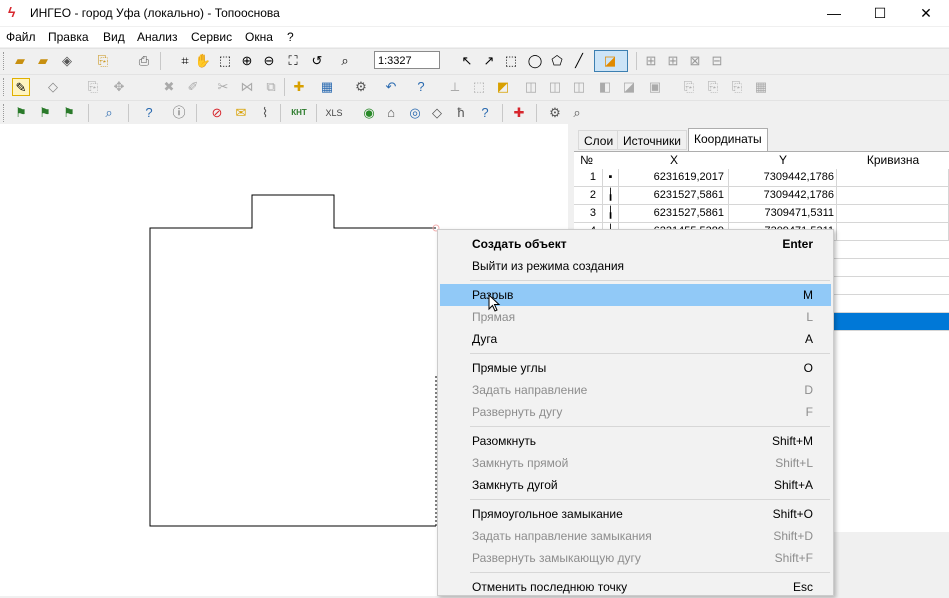 This screenshot has height=598, width=949. I want to click on pointer-icon: ↖, so click(467, 61).